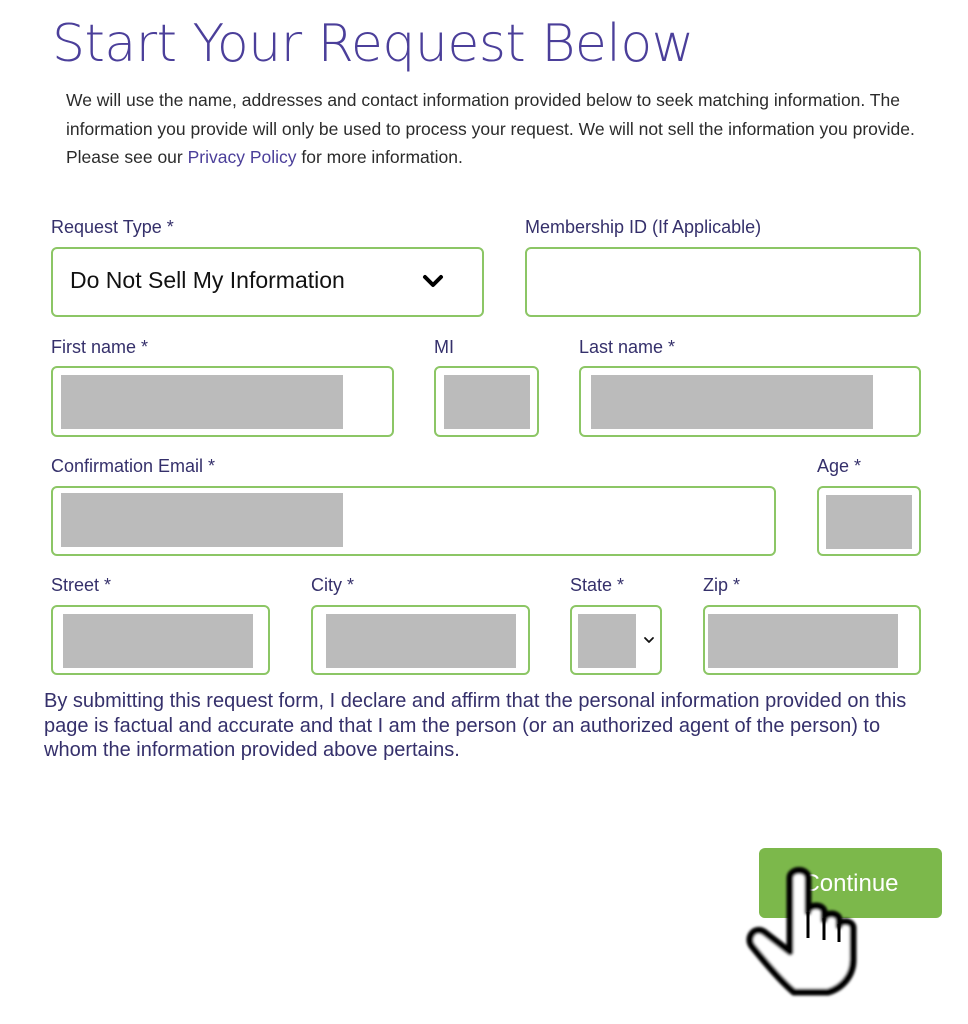 The width and height of the screenshot is (968, 1024). I want to click on middle-initial-input, so click(486, 401).